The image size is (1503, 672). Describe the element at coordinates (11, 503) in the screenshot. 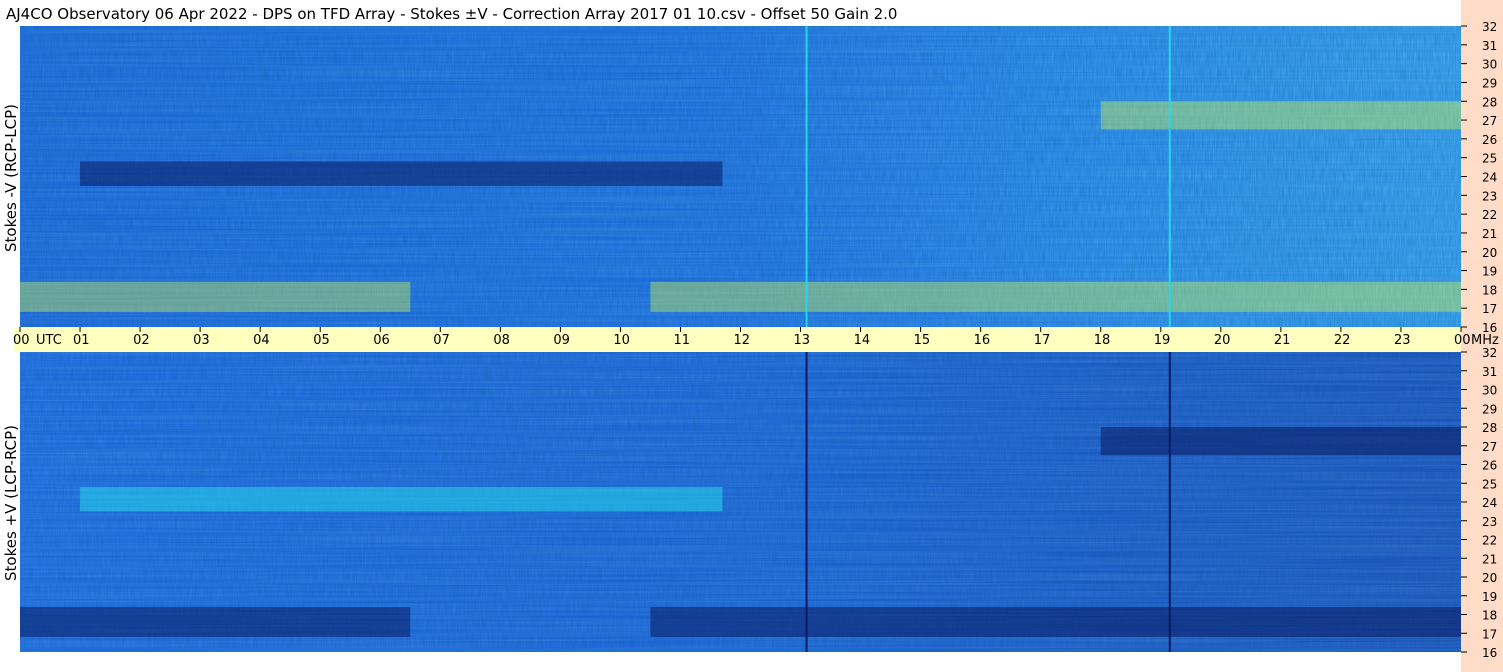

I see `bottom-panel-ylabel: Stokes +V (LCP-RCP)` at that location.